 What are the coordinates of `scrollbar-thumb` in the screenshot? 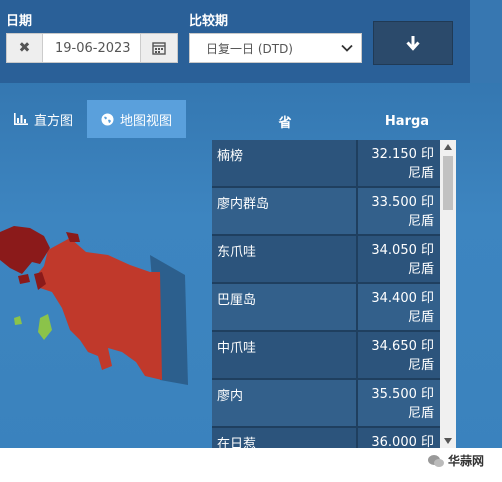 It's located at (448, 183).